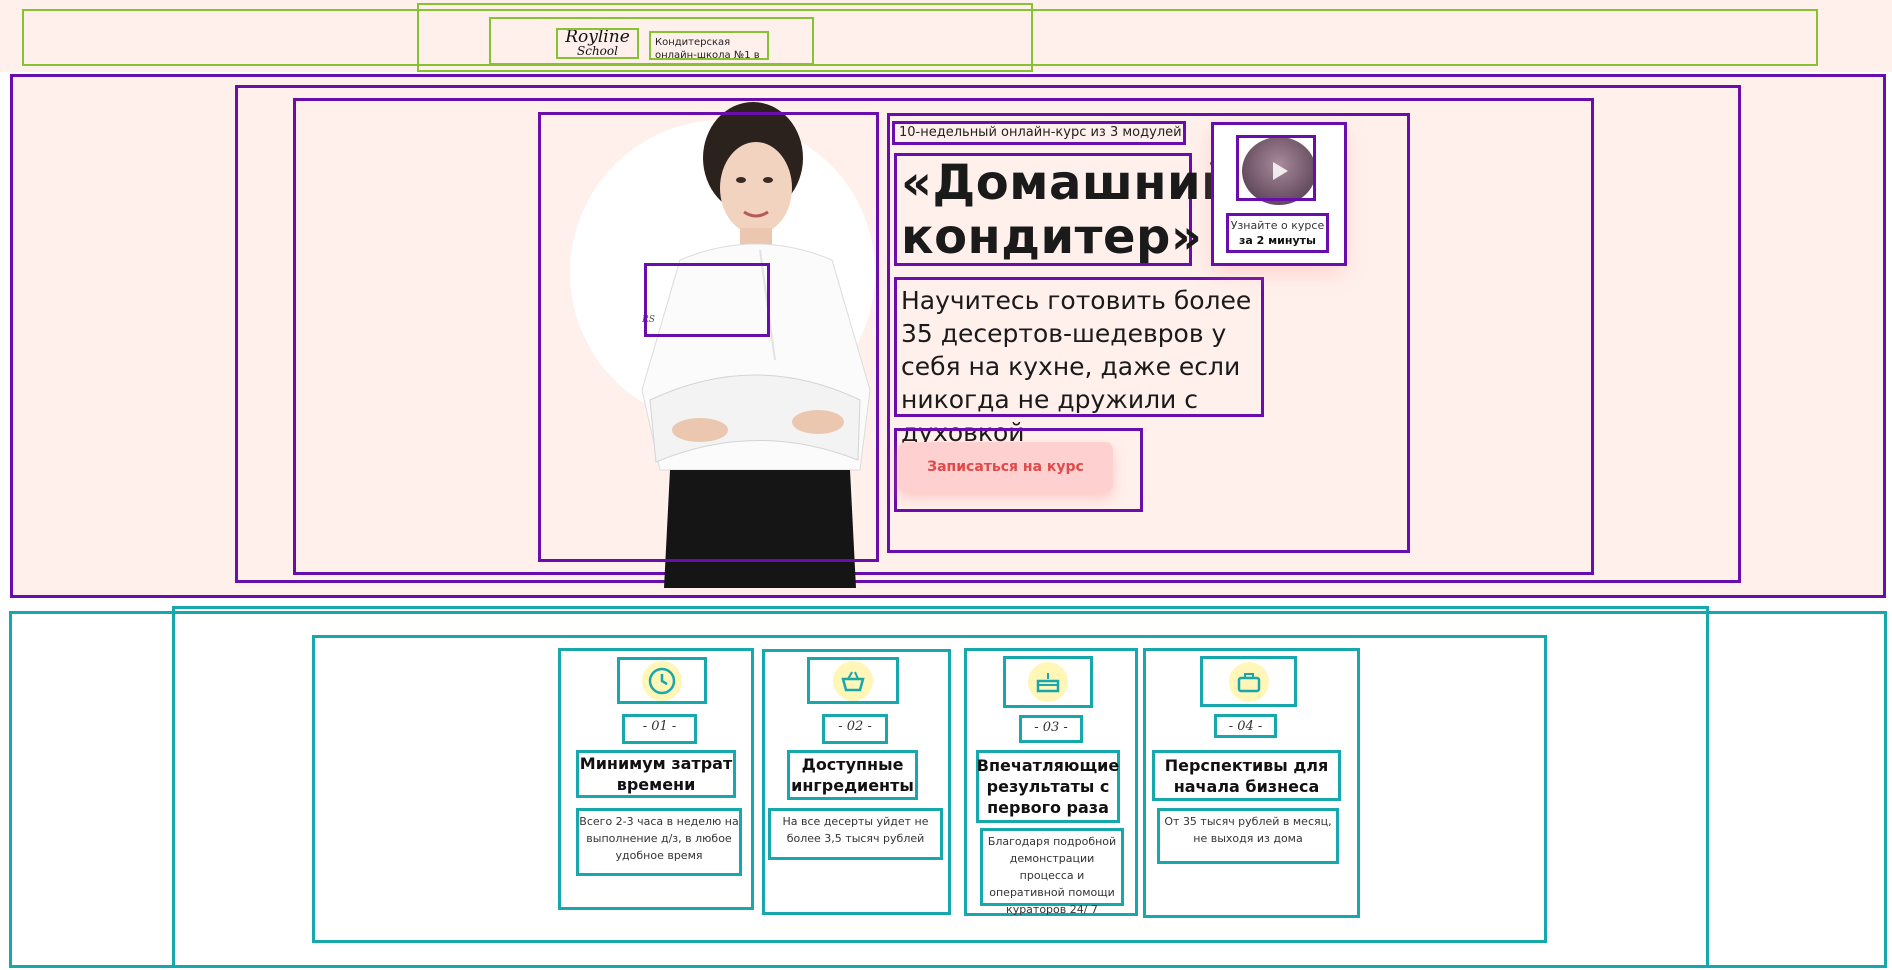 This screenshot has width=1892, height=970. Describe the element at coordinates (1051, 729) in the screenshot. I see `feature-number-3: - 03 -` at that location.